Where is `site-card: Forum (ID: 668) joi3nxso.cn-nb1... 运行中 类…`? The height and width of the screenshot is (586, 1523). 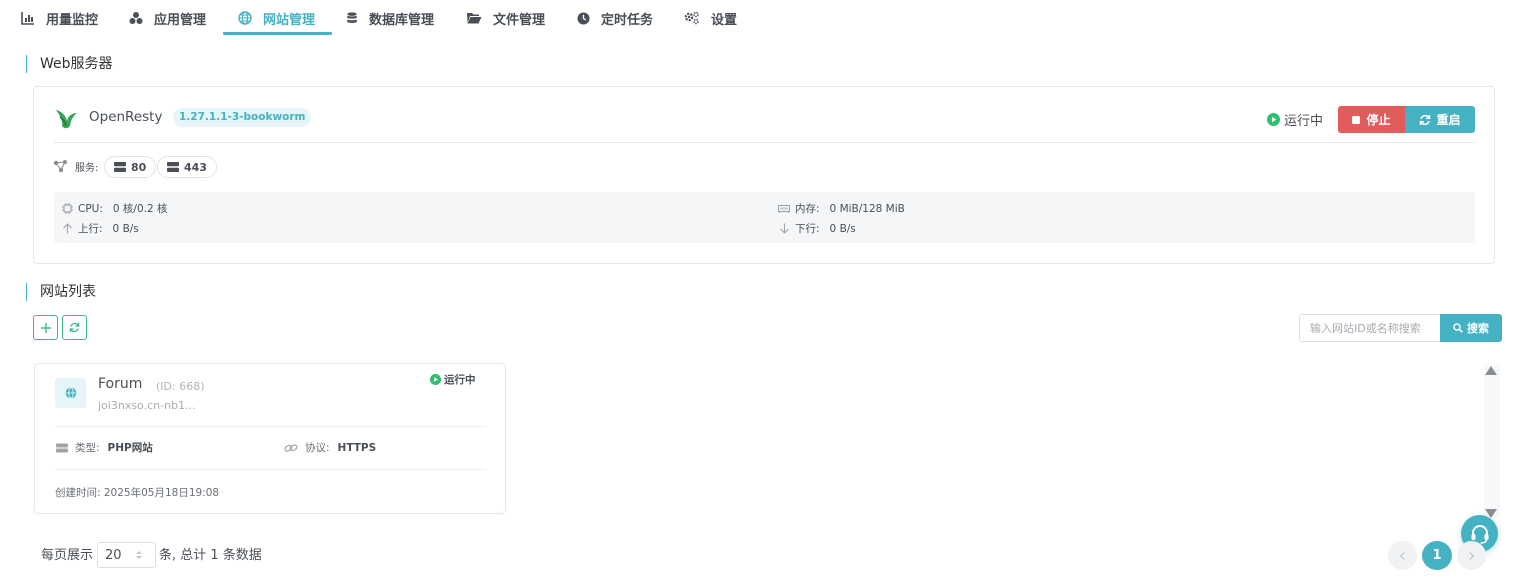 site-card: Forum (ID: 668) joi3nxso.cn-nb1... 运行中 类… is located at coordinates (270, 438).